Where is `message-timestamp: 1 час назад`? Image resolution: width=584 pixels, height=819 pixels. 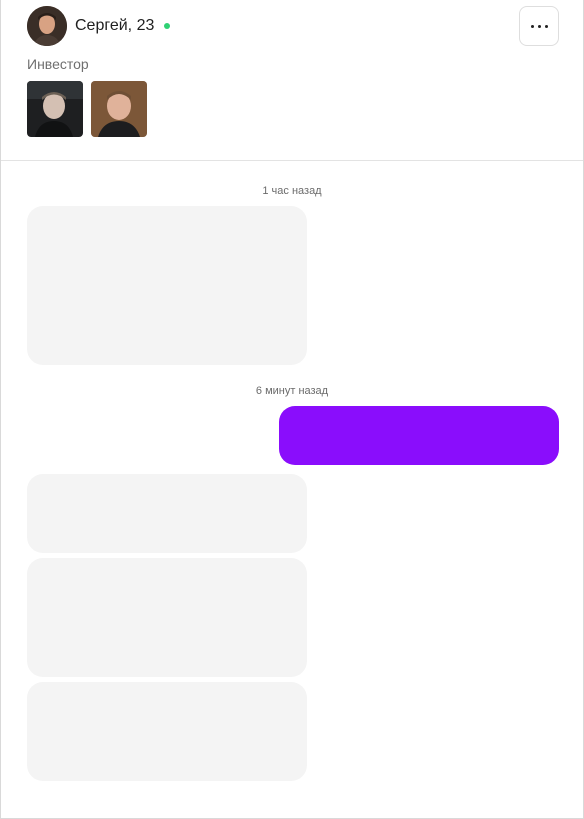
message-timestamp: 1 час назад is located at coordinates (292, 191).